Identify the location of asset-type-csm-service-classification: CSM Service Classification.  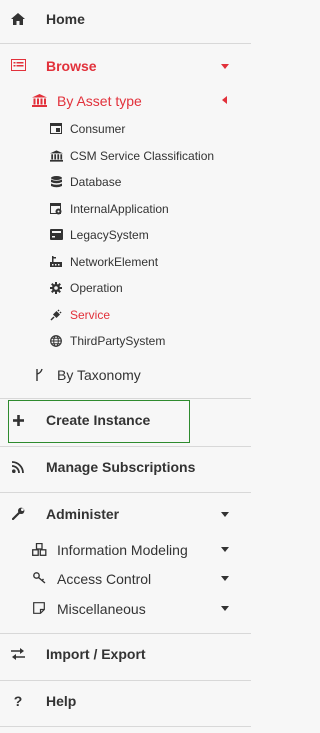
(125, 156).